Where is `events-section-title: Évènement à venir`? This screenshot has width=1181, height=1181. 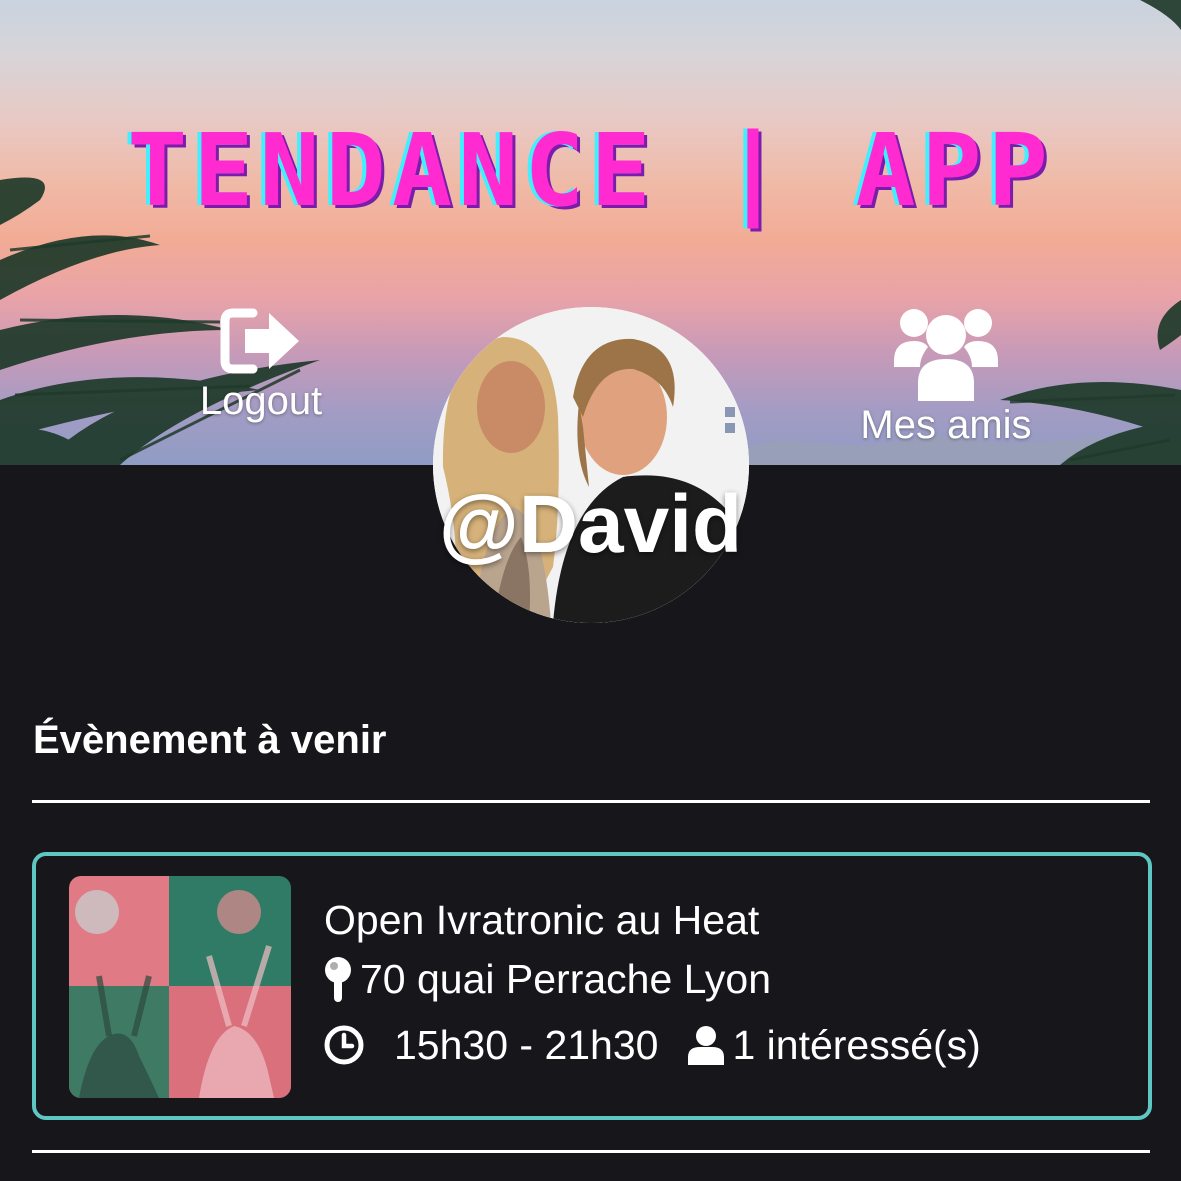 events-section-title: Évènement à venir is located at coordinates (210, 740).